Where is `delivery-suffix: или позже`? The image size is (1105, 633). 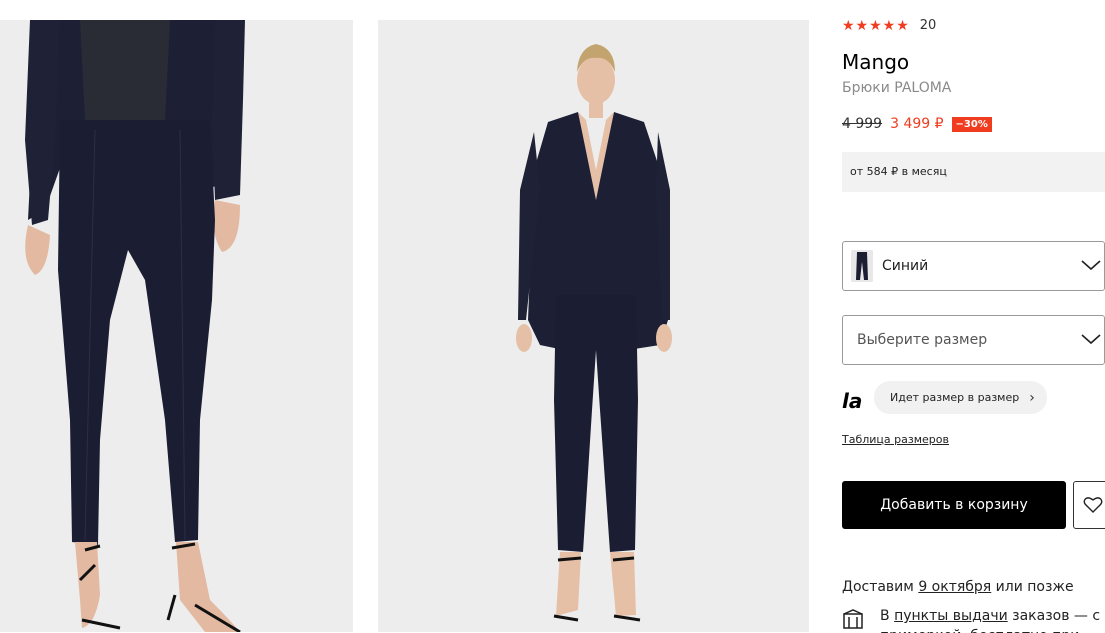
delivery-suffix: или позже is located at coordinates (1034, 587).